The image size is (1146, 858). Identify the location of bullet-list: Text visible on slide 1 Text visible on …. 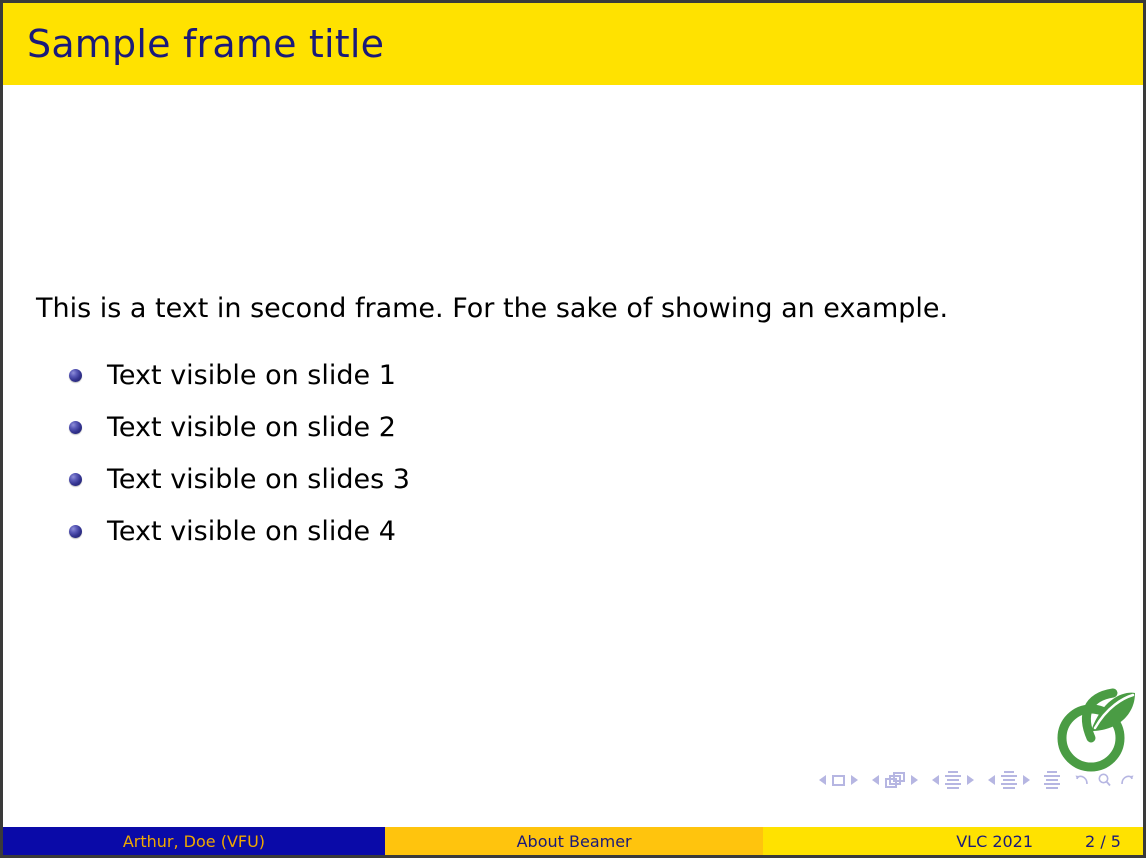
(239, 453).